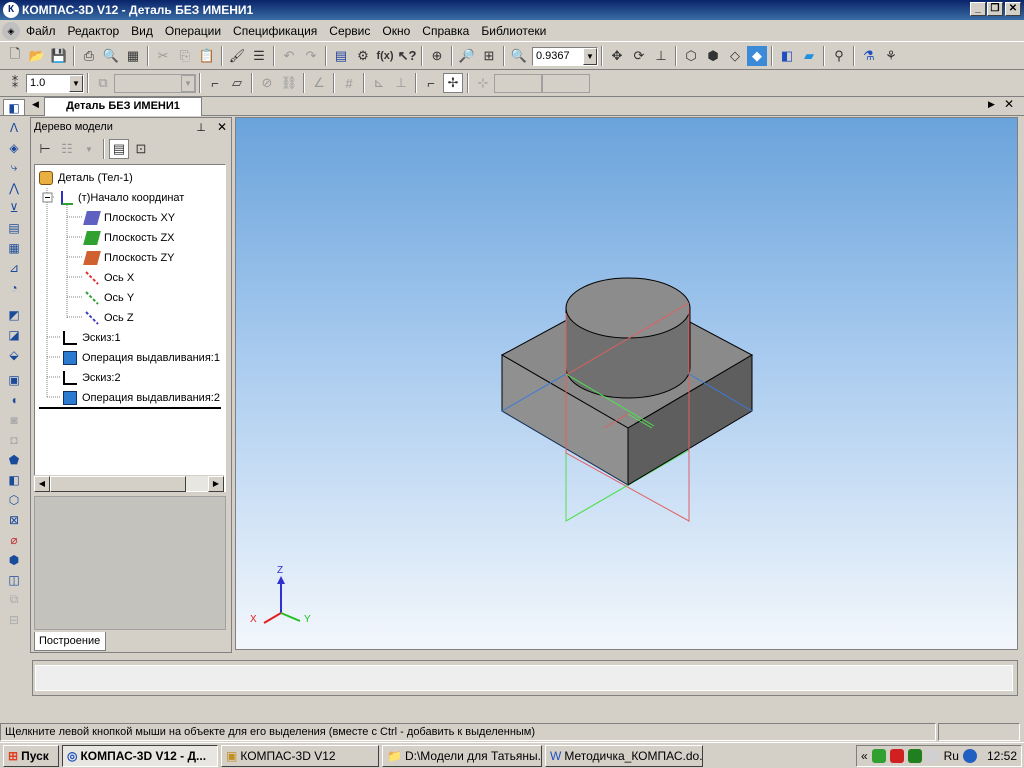 The width and height of the screenshot is (1024, 768). Describe the element at coordinates (14, 399) in the screenshot. I see `fillet-tool-icon: ◖` at that location.